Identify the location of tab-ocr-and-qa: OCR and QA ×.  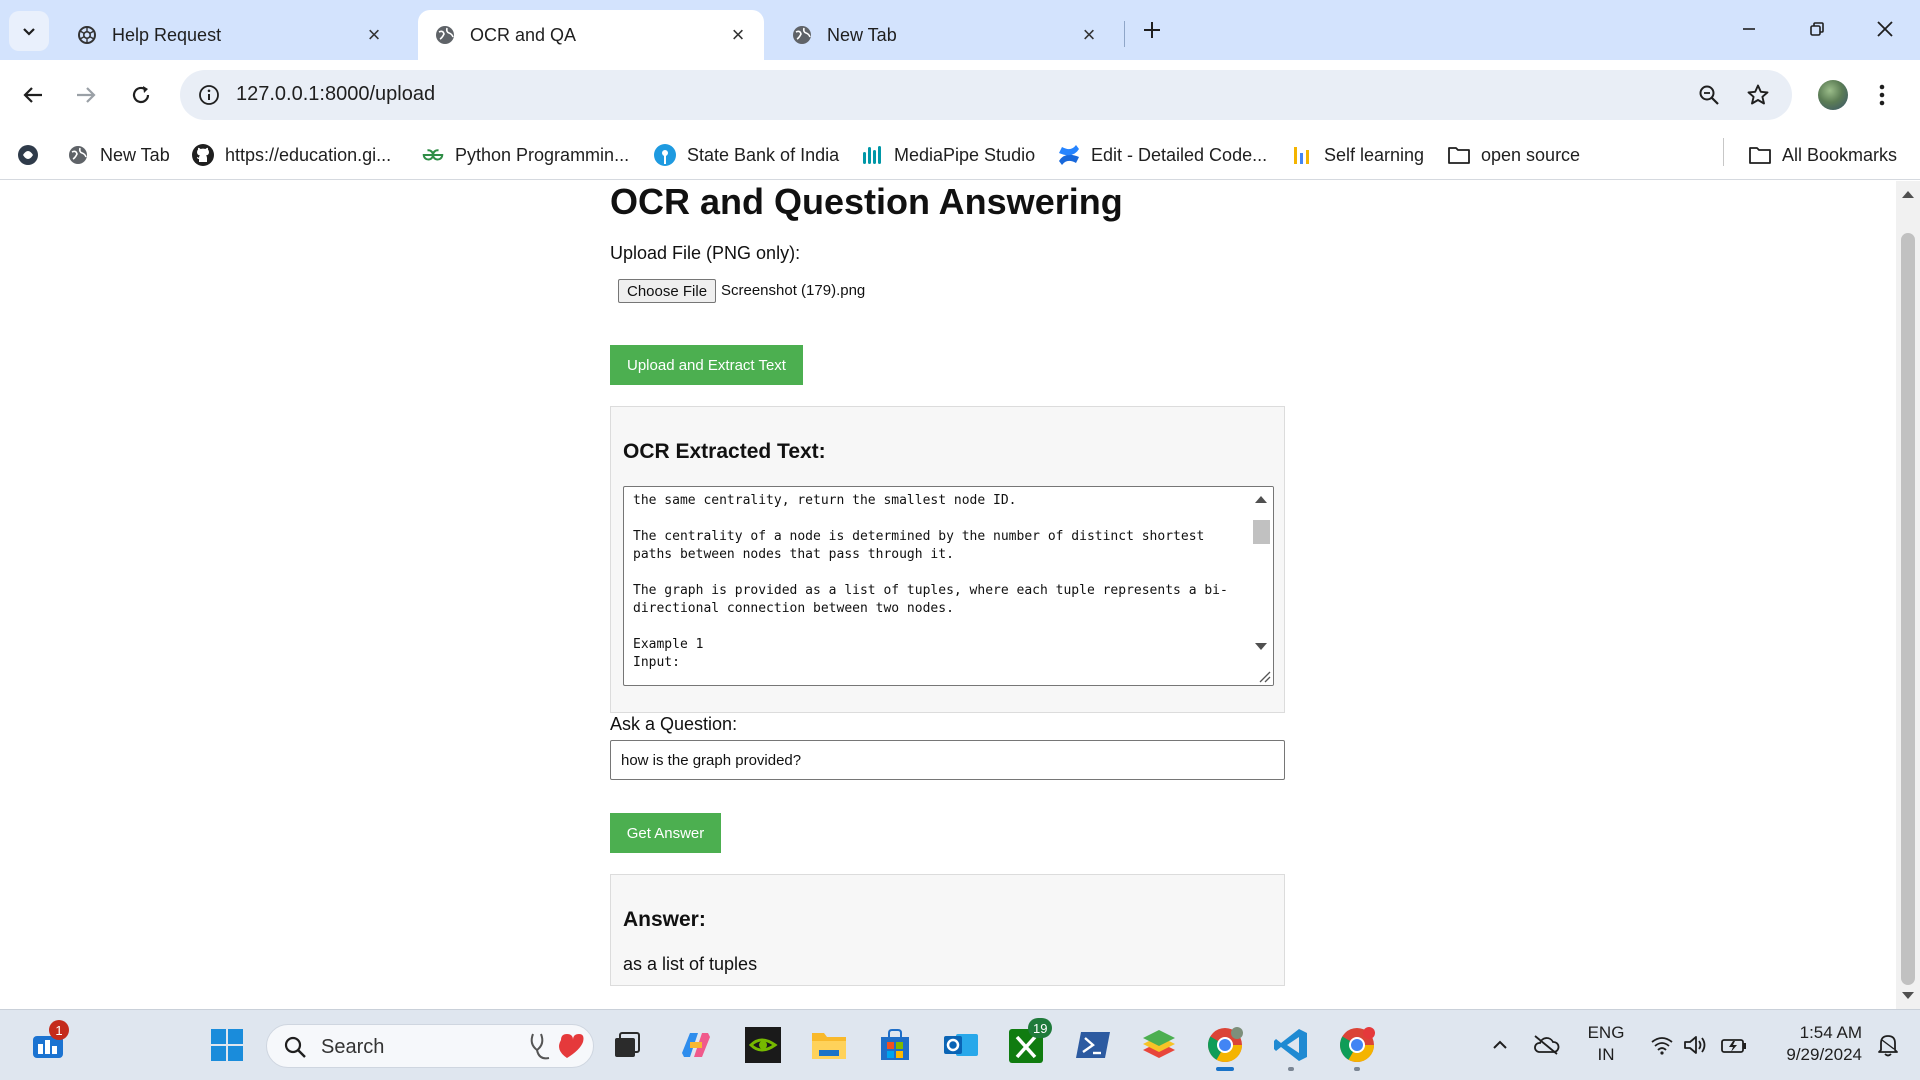
(591, 35).